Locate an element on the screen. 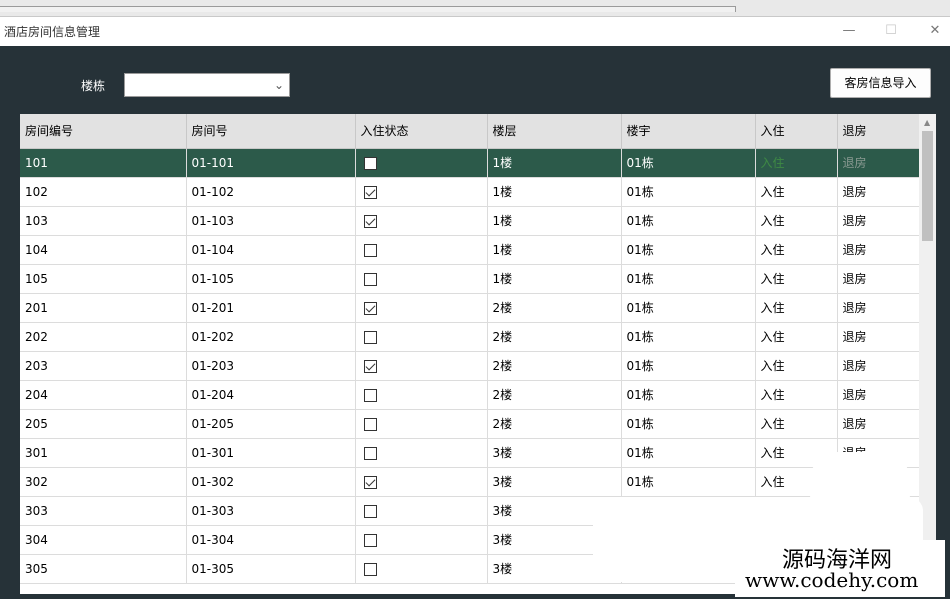 This screenshot has height=599, width=950. room-number-cell: 01-303 is located at coordinates (271, 511).